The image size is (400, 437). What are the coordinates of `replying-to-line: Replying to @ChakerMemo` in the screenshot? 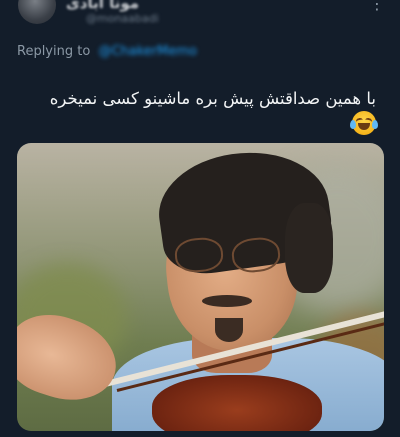 It's located at (107, 51).